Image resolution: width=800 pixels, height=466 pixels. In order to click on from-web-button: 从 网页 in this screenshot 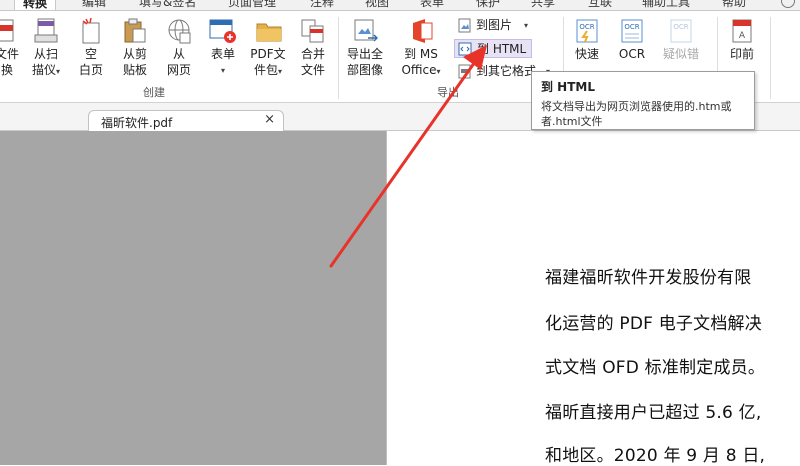, I will do `click(179, 50)`.